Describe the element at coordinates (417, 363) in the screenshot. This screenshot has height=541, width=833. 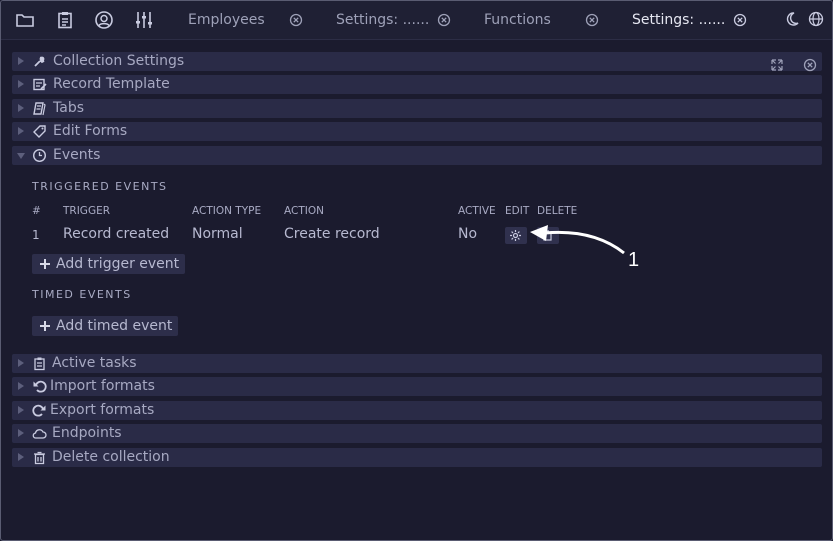
I see `section-active-tasks: Active tasks` at that location.